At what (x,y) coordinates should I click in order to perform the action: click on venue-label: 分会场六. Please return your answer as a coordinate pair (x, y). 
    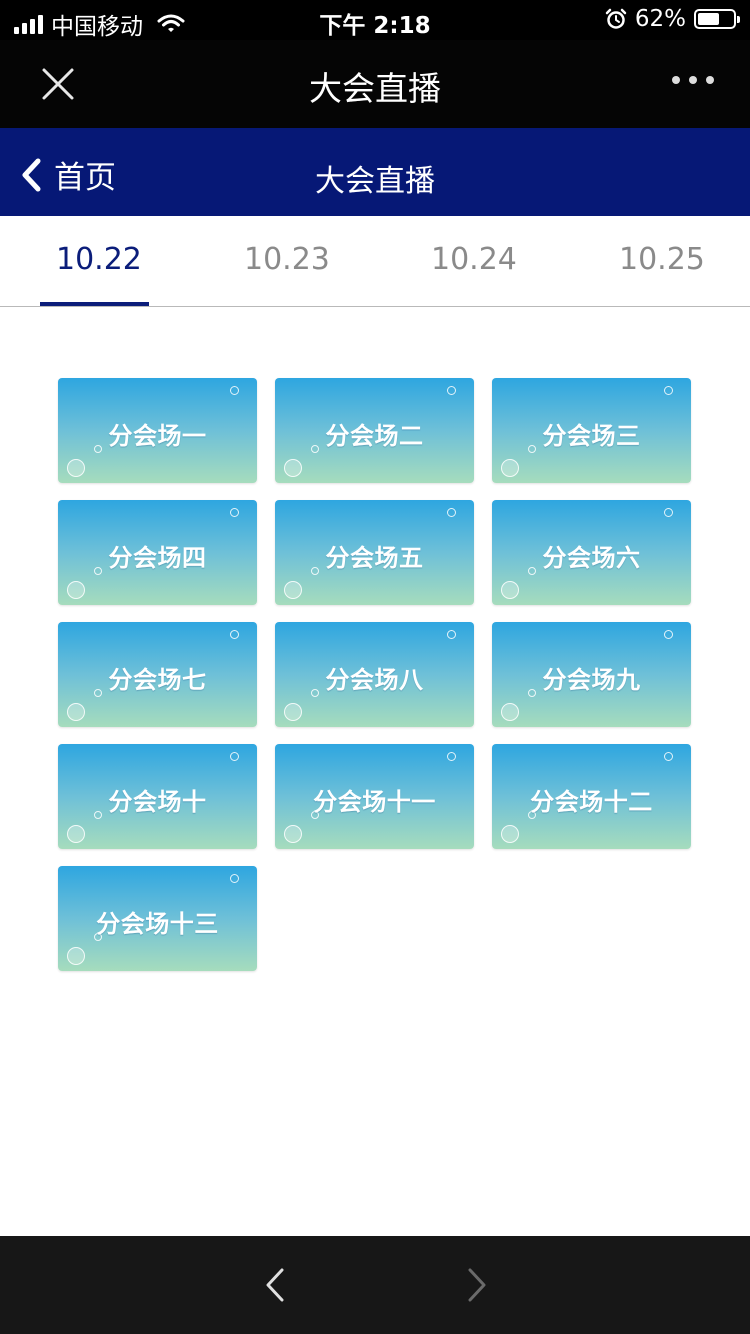
    Looking at the image, I should click on (591, 558).